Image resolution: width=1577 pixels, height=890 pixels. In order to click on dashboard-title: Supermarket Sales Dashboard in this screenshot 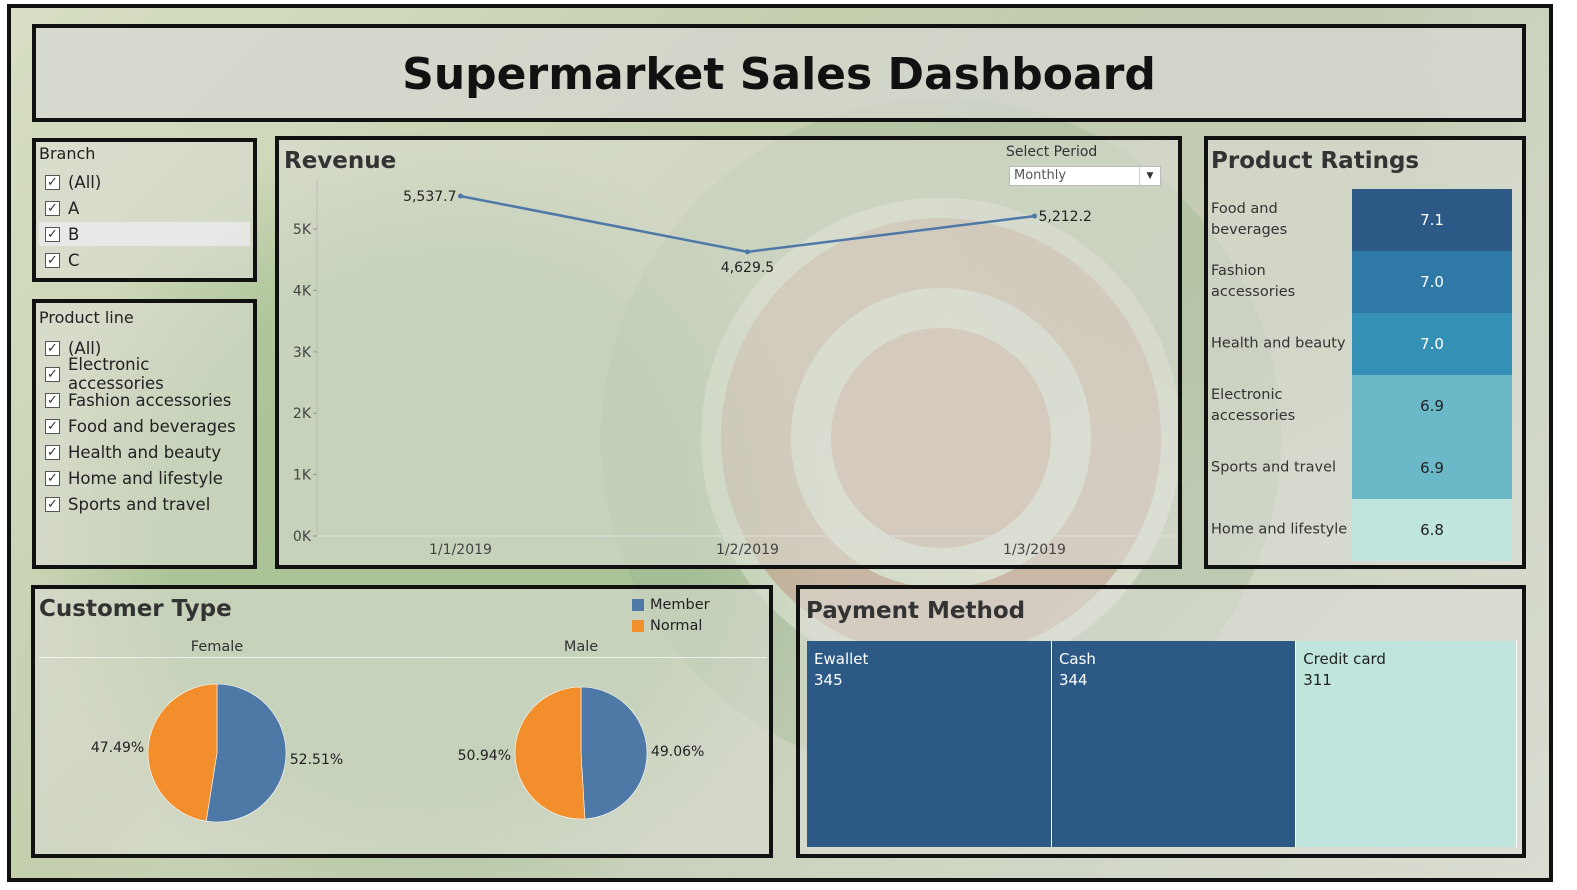, I will do `click(779, 74)`.